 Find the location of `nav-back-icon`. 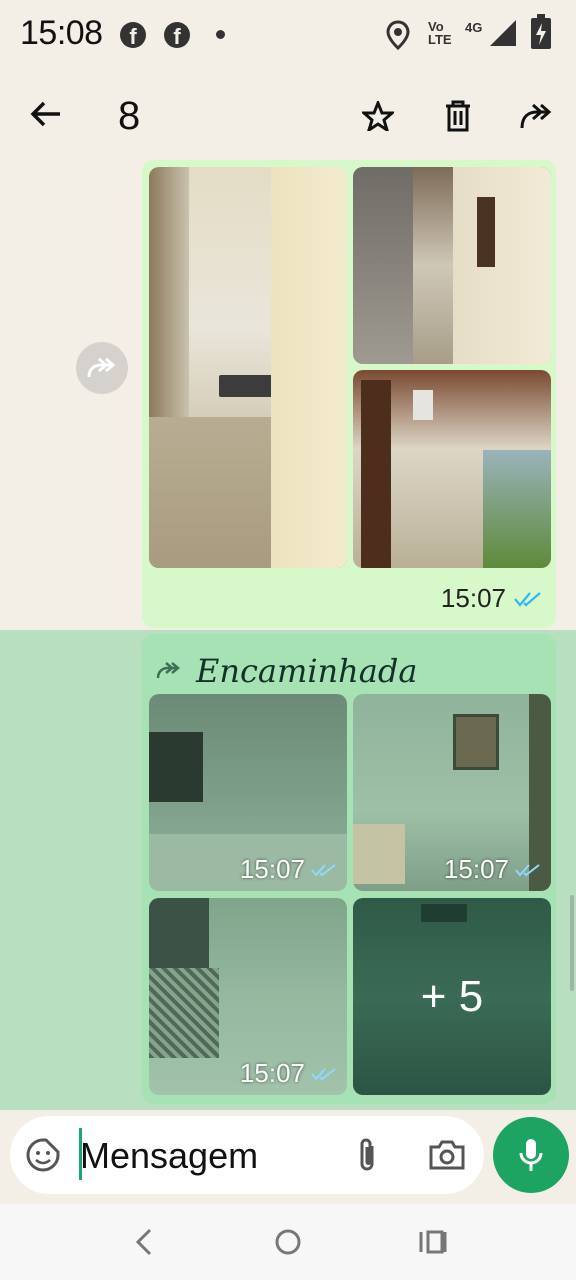

nav-back-icon is located at coordinates (144, 1242).